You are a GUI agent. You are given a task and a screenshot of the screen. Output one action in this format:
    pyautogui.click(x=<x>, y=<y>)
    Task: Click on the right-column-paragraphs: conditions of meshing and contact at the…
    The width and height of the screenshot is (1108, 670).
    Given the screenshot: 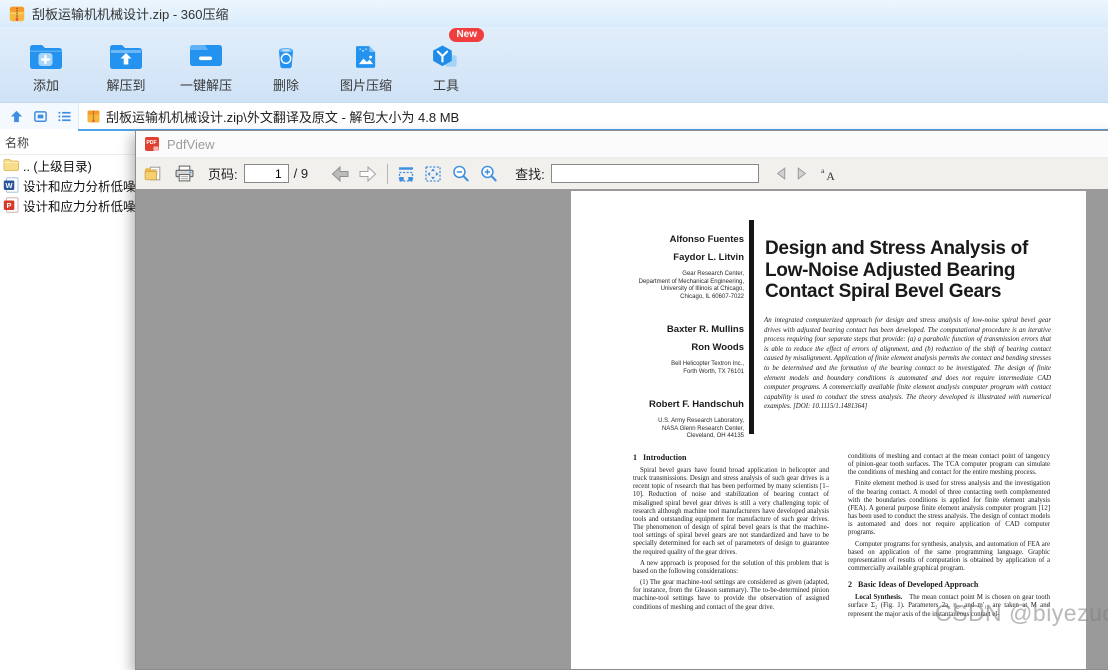 What is the action you would take?
    pyautogui.click(x=949, y=513)
    